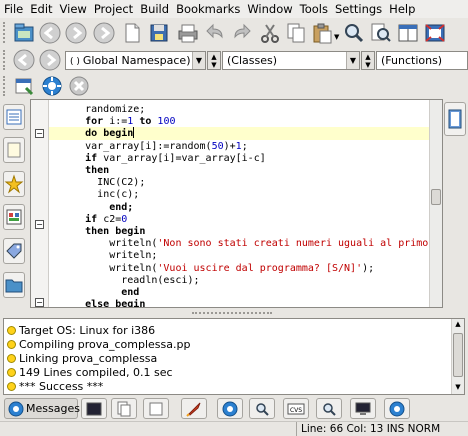 The width and height of the screenshot is (468, 436). Describe the element at coordinates (458, 324) in the screenshot. I see `scroll-up-icon: ▲` at that location.